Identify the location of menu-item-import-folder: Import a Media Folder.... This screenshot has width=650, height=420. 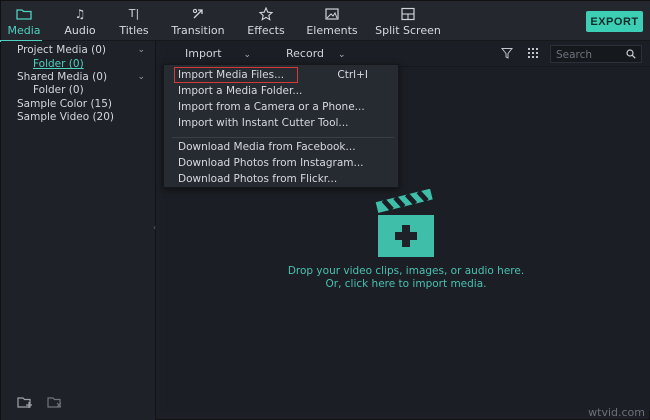
(240, 91).